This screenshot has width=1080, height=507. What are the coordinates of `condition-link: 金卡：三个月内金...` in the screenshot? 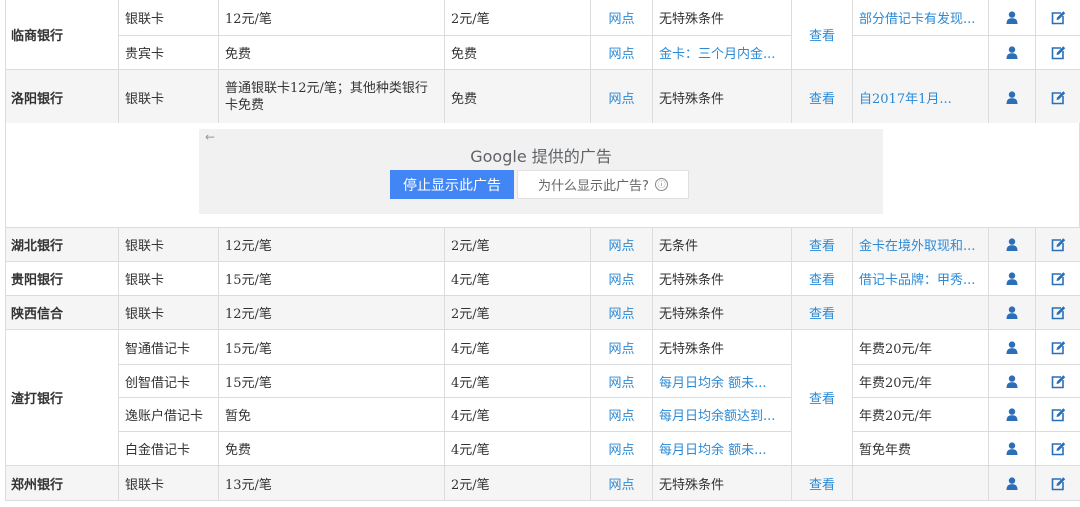 It's located at (722, 52).